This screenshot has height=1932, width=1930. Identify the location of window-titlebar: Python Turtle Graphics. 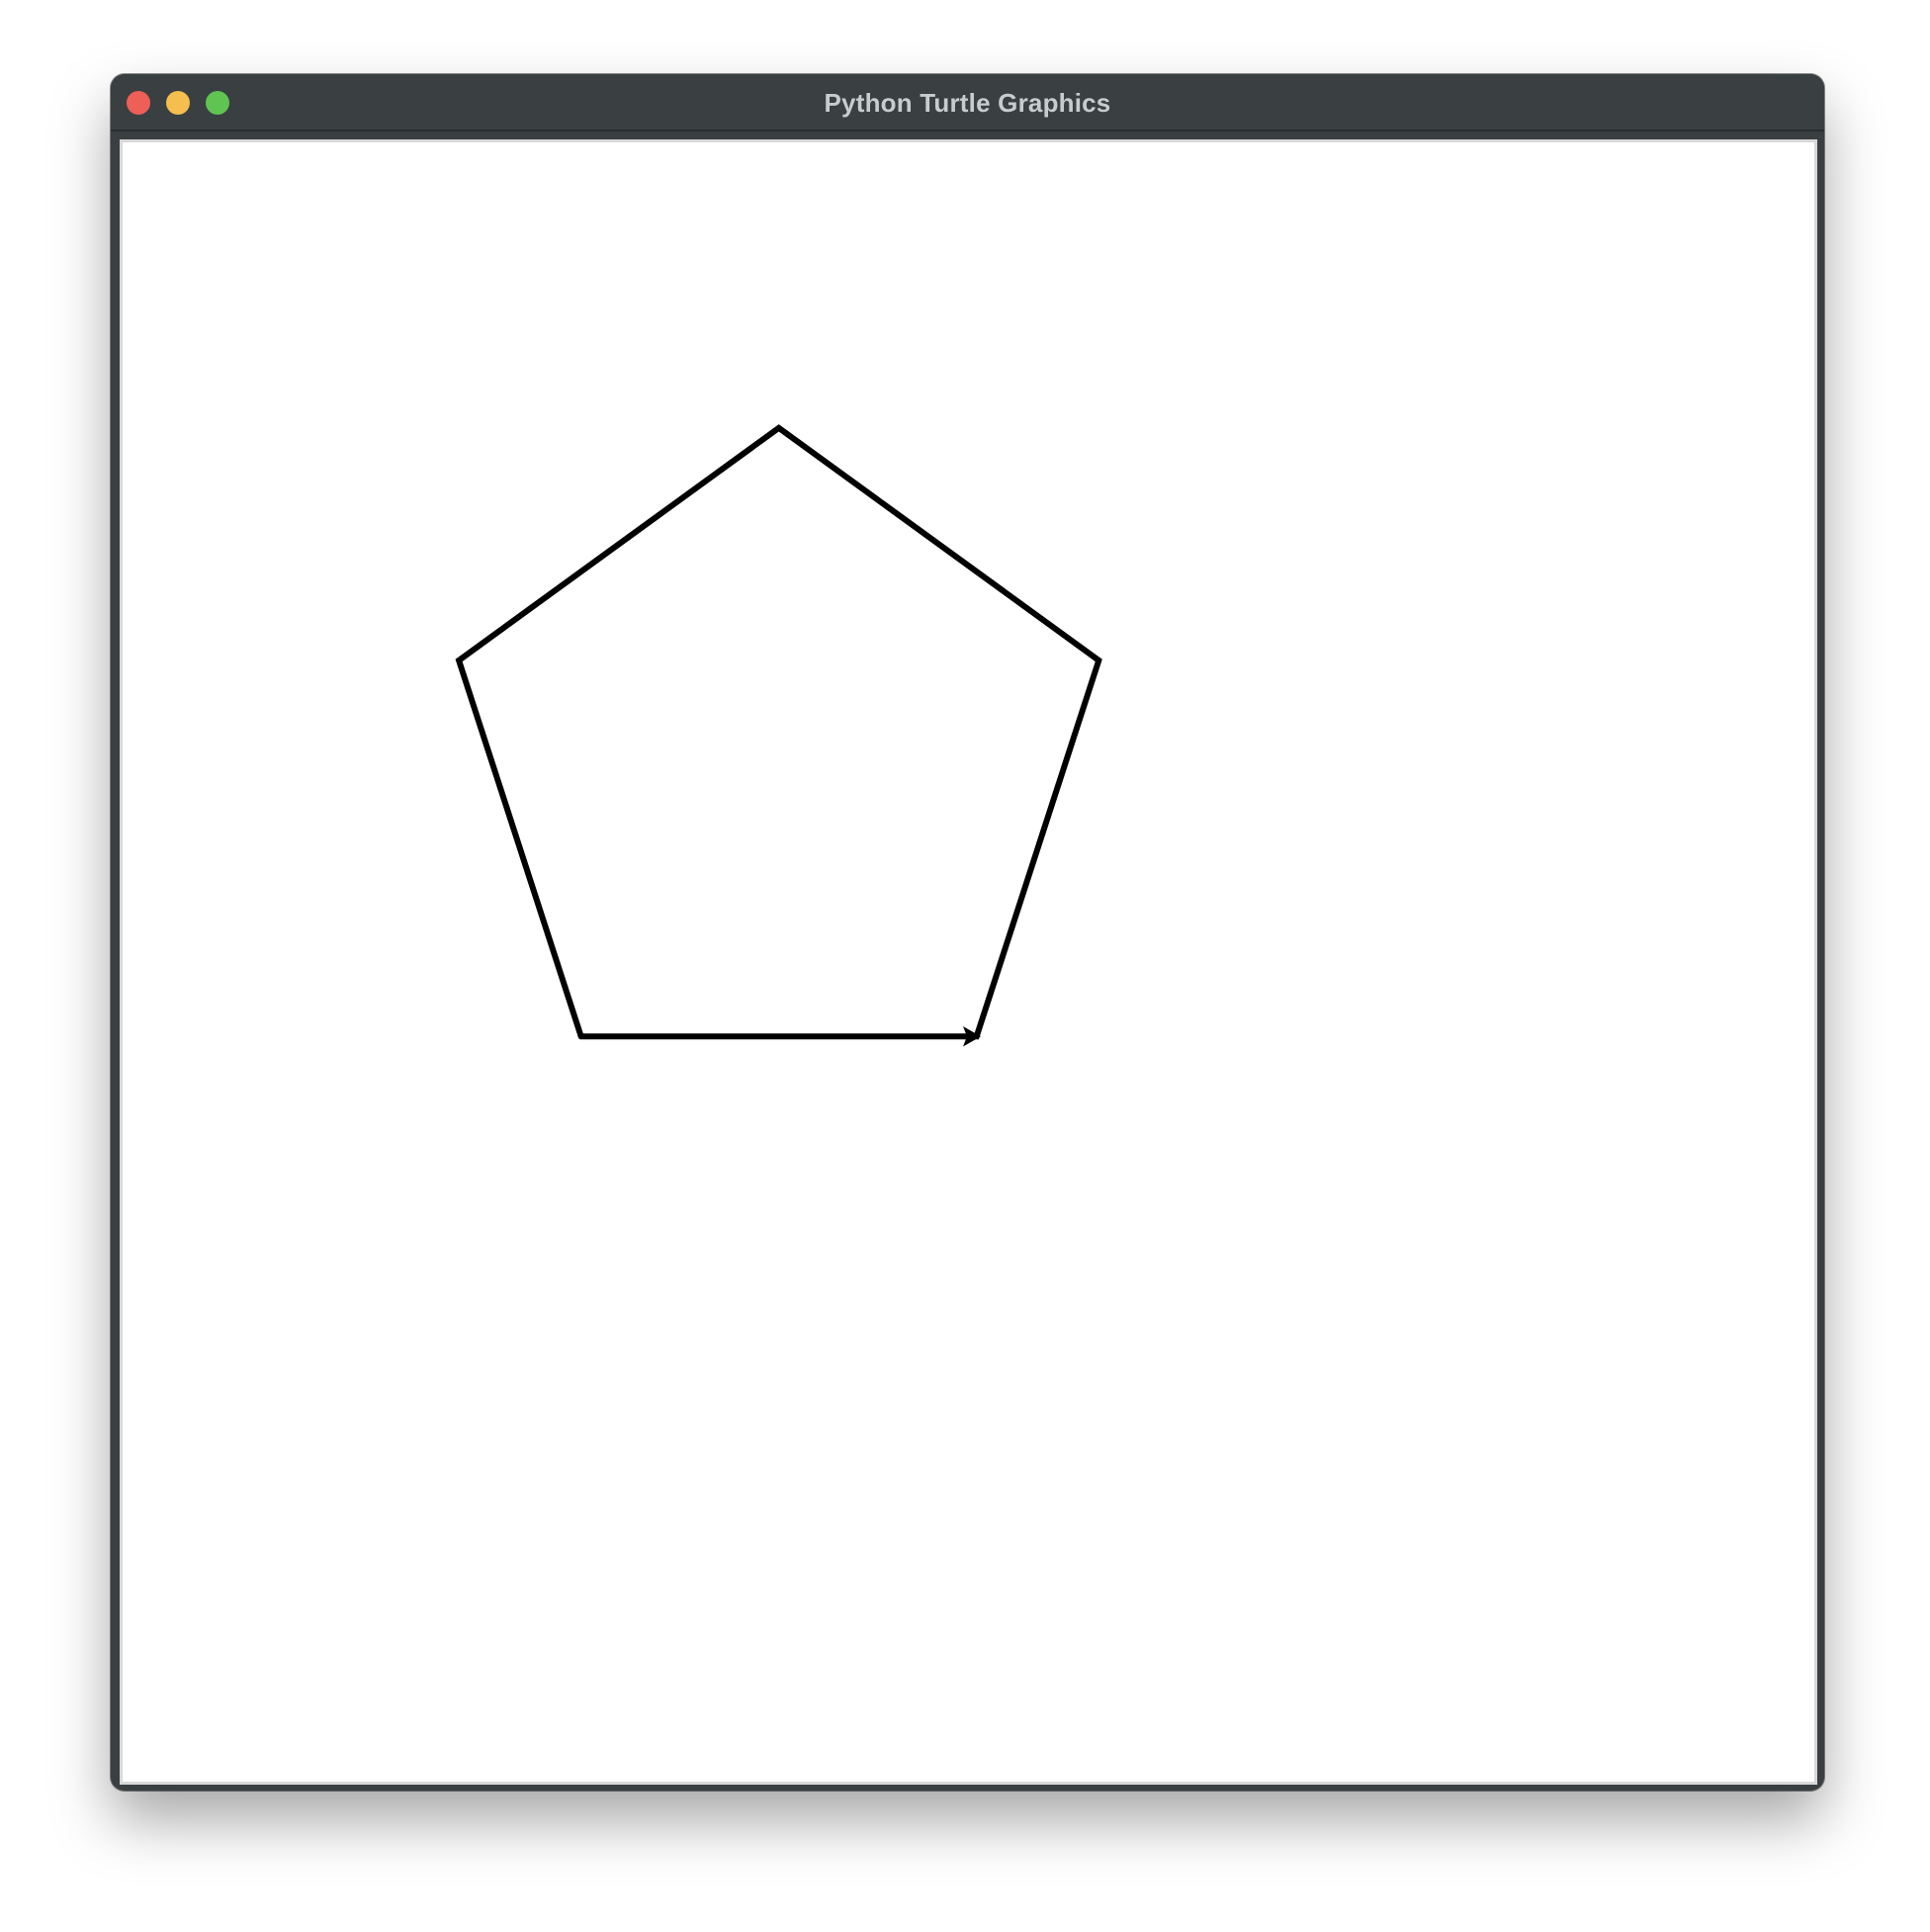
(968, 103).